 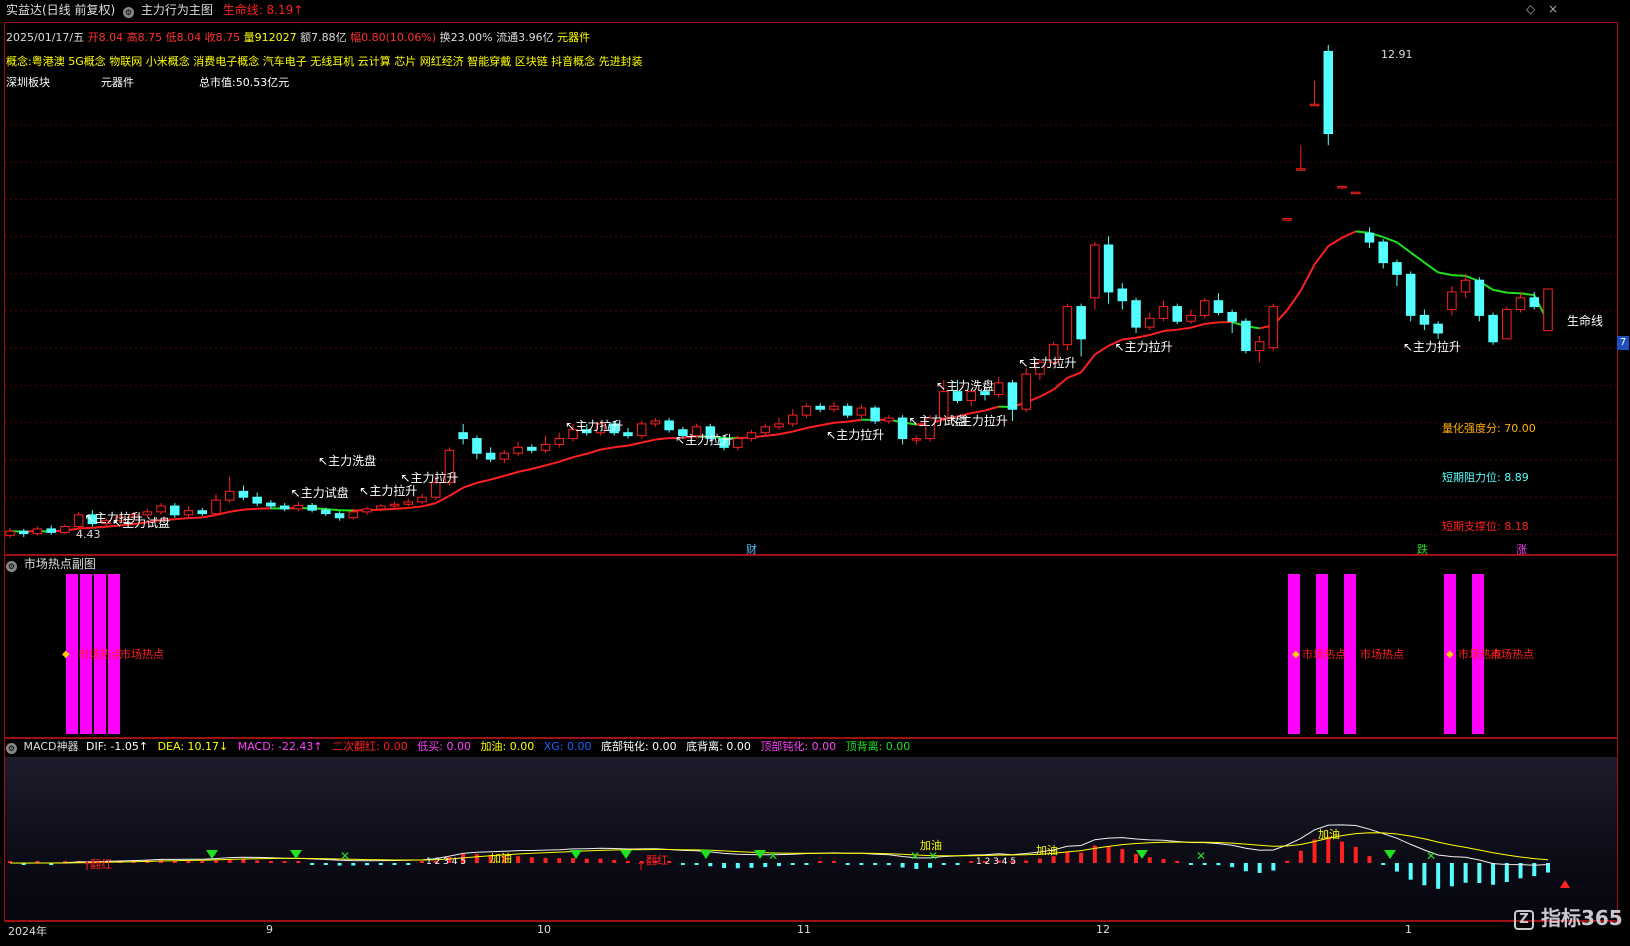 I want to click on chevron-up-down-icon: ◇, so click(x=1530, y=9).